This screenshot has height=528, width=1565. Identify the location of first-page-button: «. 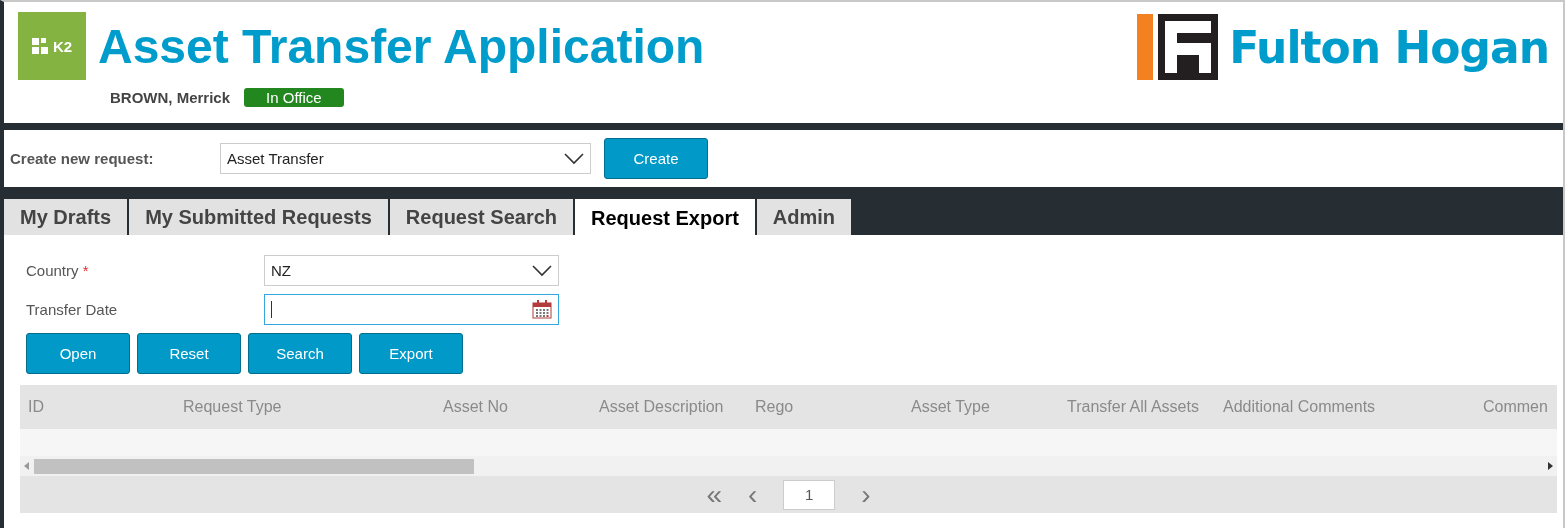
(714, 494).